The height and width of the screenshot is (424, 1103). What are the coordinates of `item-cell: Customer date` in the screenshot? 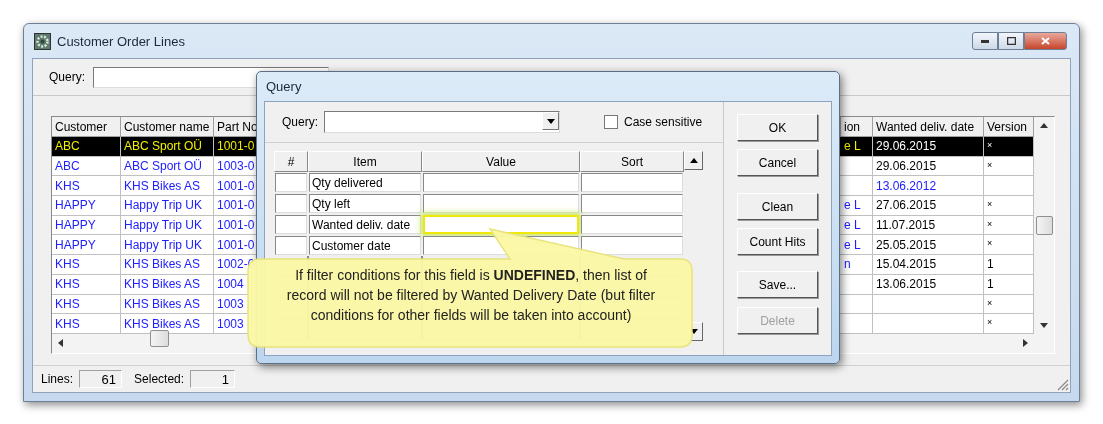 It's located at (365, 245).